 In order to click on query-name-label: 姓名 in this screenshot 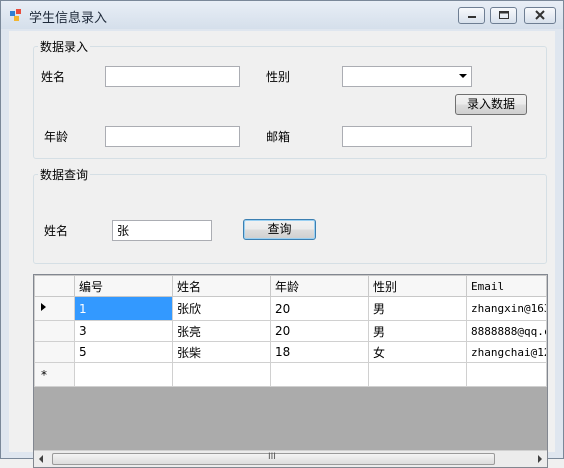, I will do `click(56, 231)`.